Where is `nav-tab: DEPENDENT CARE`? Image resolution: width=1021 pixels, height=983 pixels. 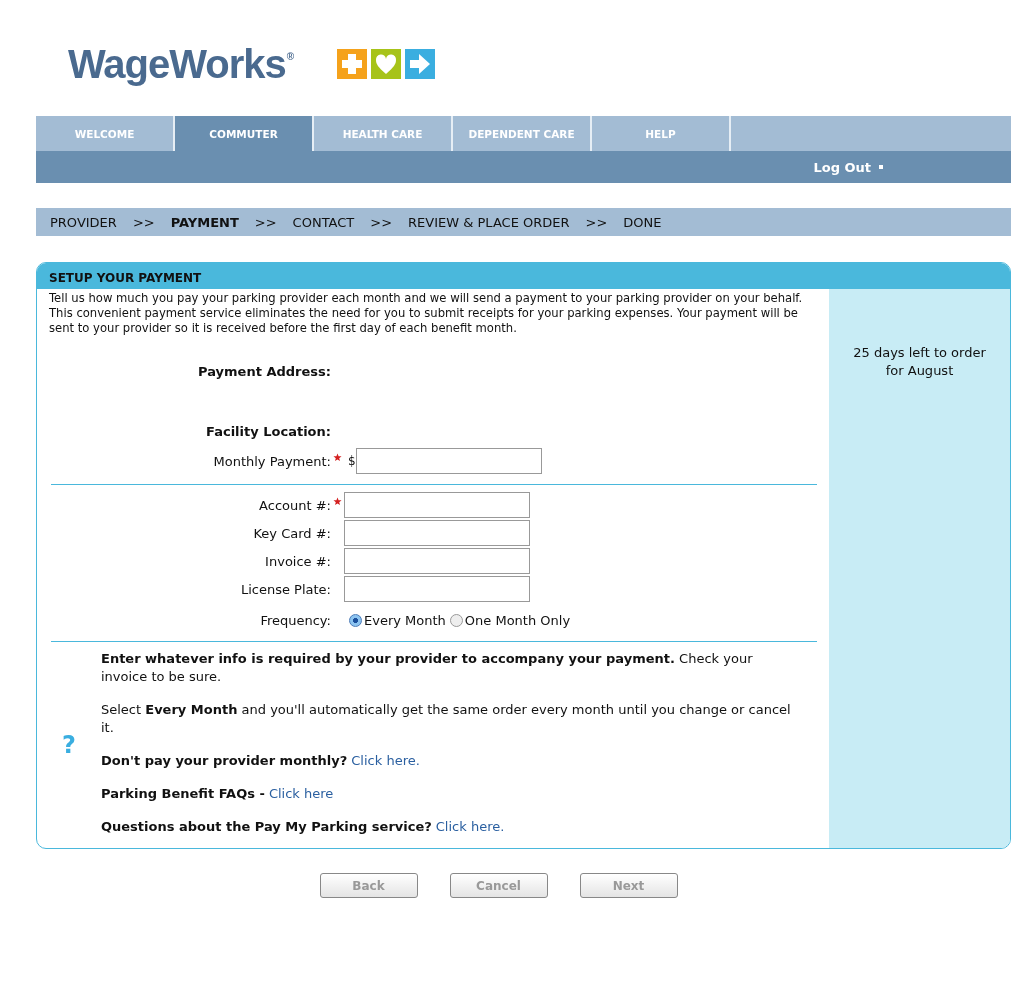 nav-tab: DEPENDENT CARE is located at coordinates (522, 133).